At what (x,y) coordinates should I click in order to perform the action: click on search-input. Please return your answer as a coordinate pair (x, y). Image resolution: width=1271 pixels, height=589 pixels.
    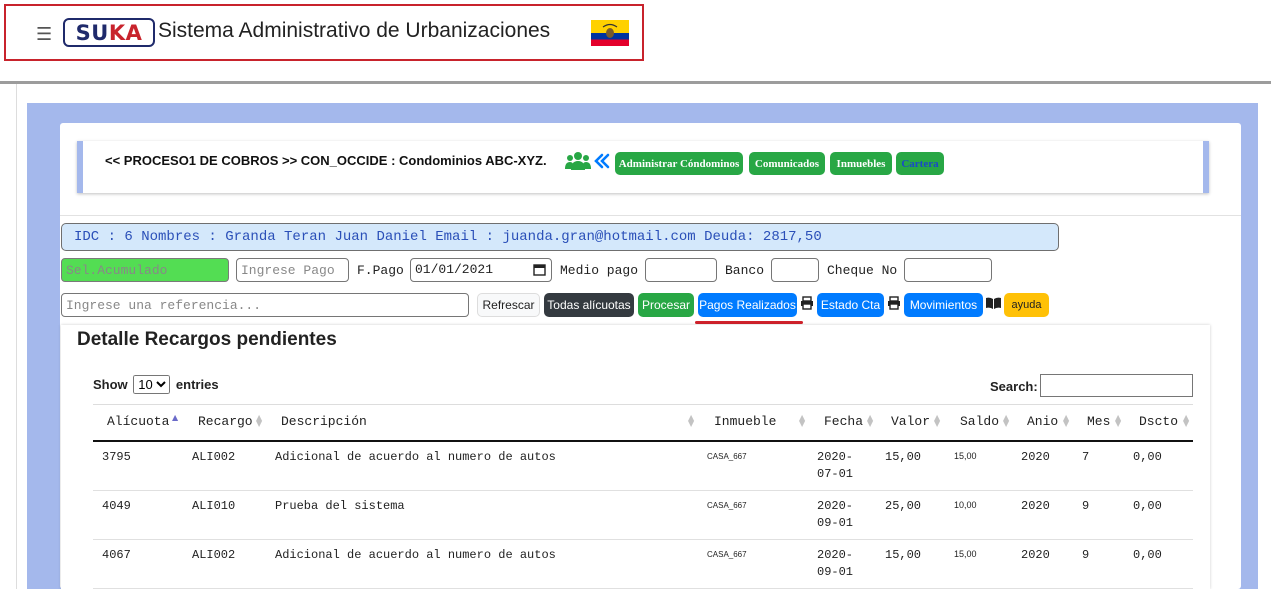
    Looking at the image, I should click on (1116, 385).